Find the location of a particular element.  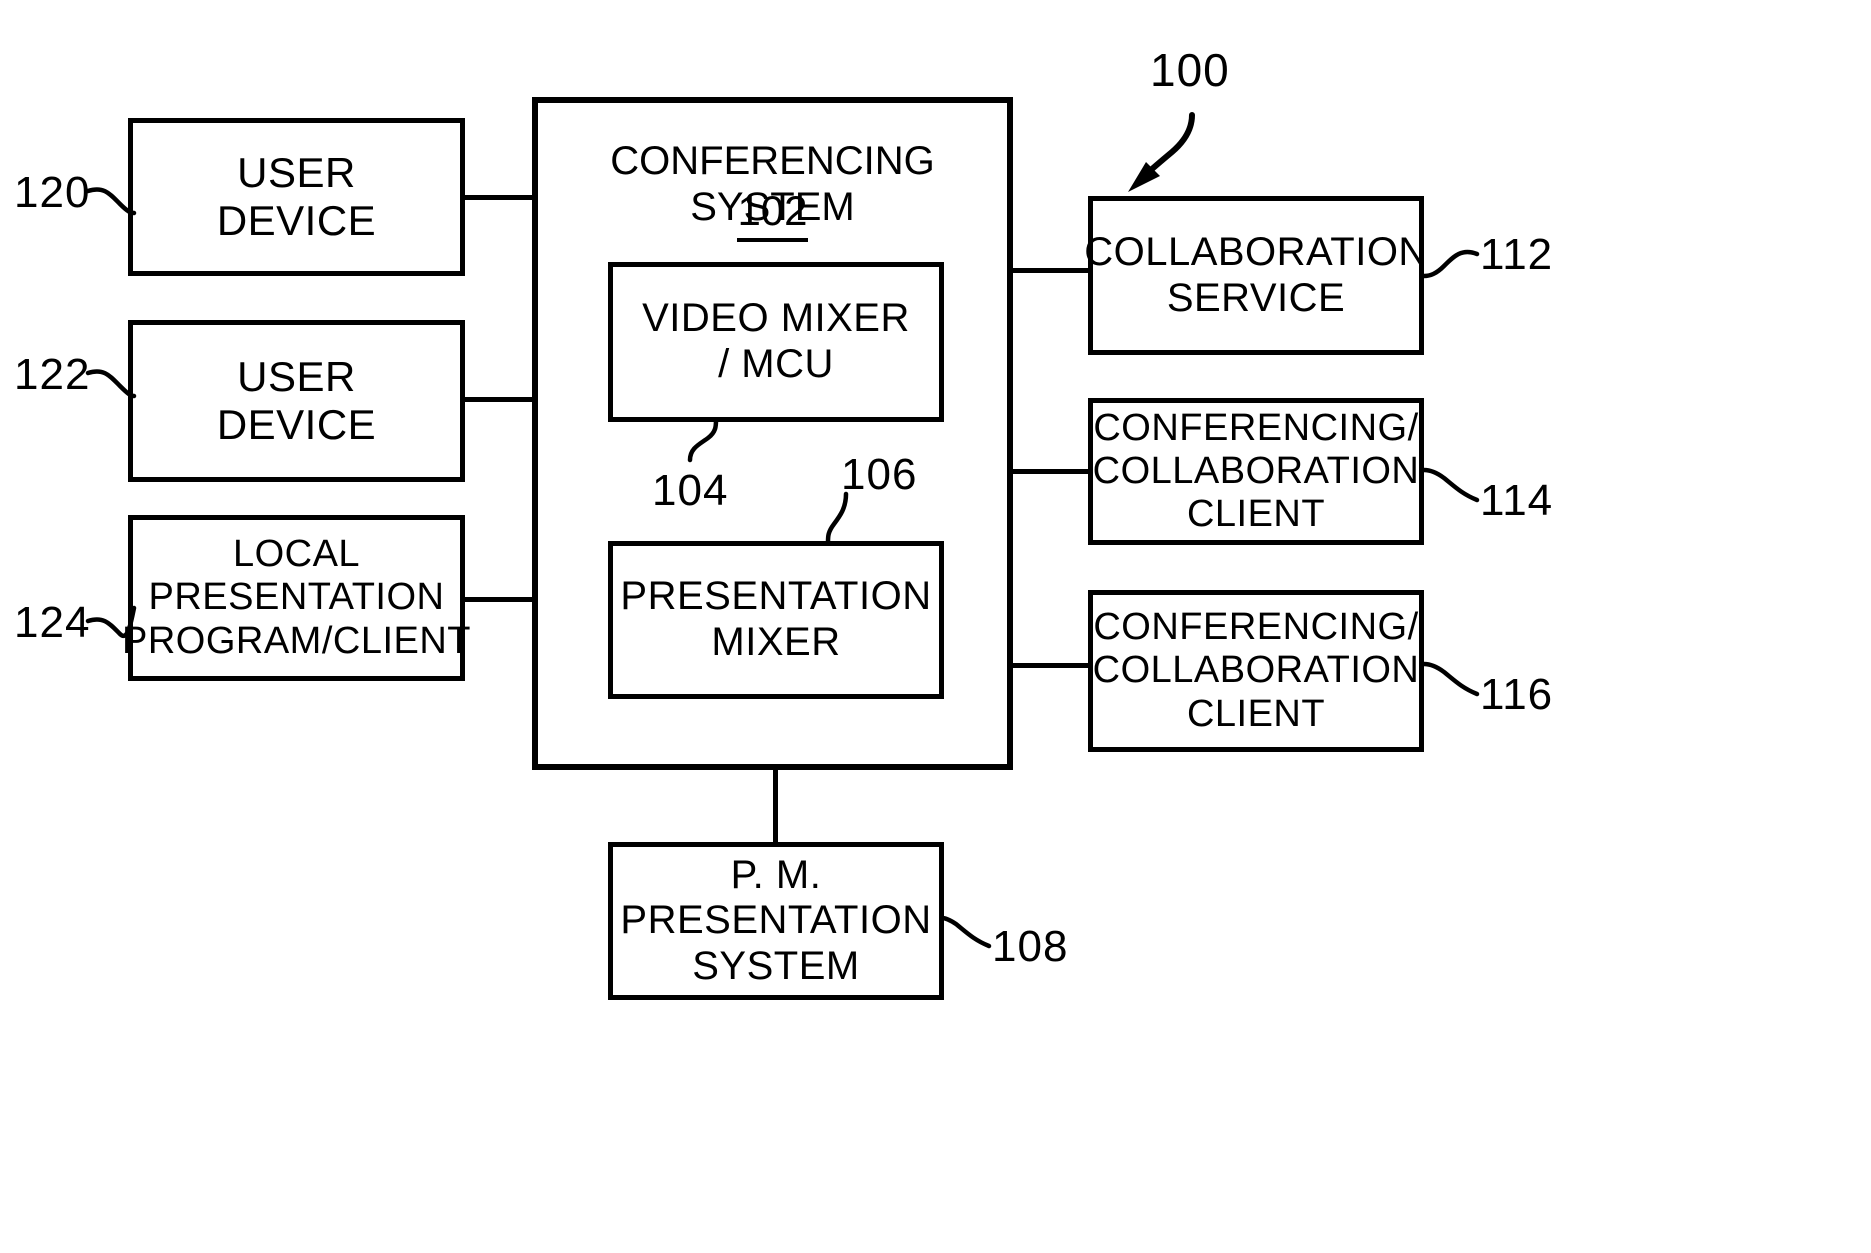

conferencing-system-ref: 102 is located at coordinates (772, 214).